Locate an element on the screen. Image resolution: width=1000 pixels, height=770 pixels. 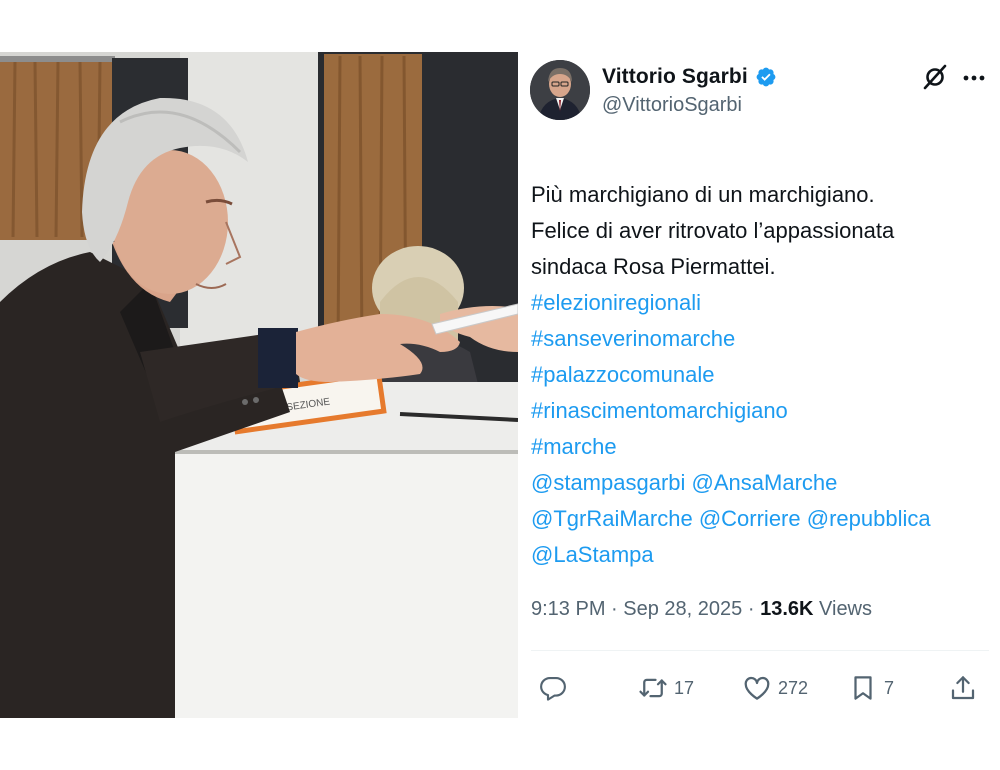
retweet-button: 17 is located at coordinates (666, 688).